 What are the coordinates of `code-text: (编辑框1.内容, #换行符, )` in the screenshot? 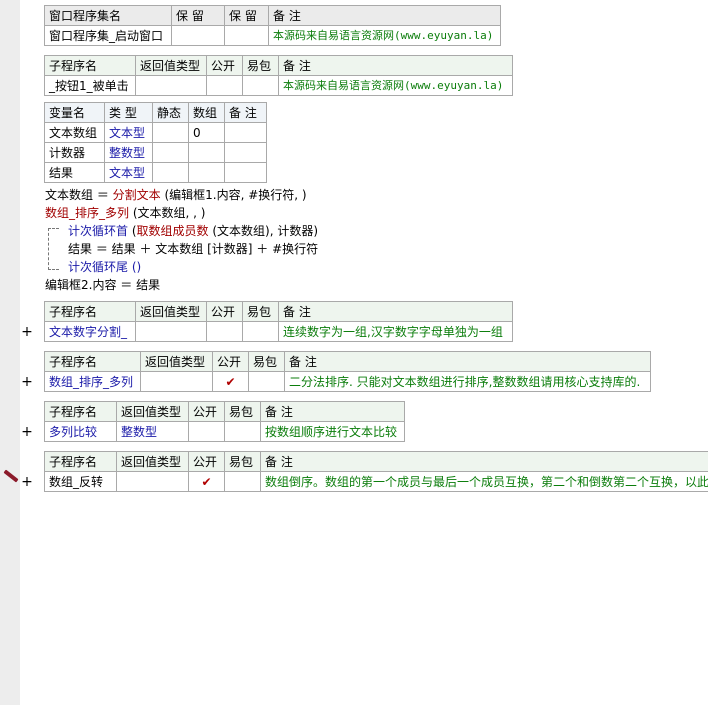 It's located at (233, 195).